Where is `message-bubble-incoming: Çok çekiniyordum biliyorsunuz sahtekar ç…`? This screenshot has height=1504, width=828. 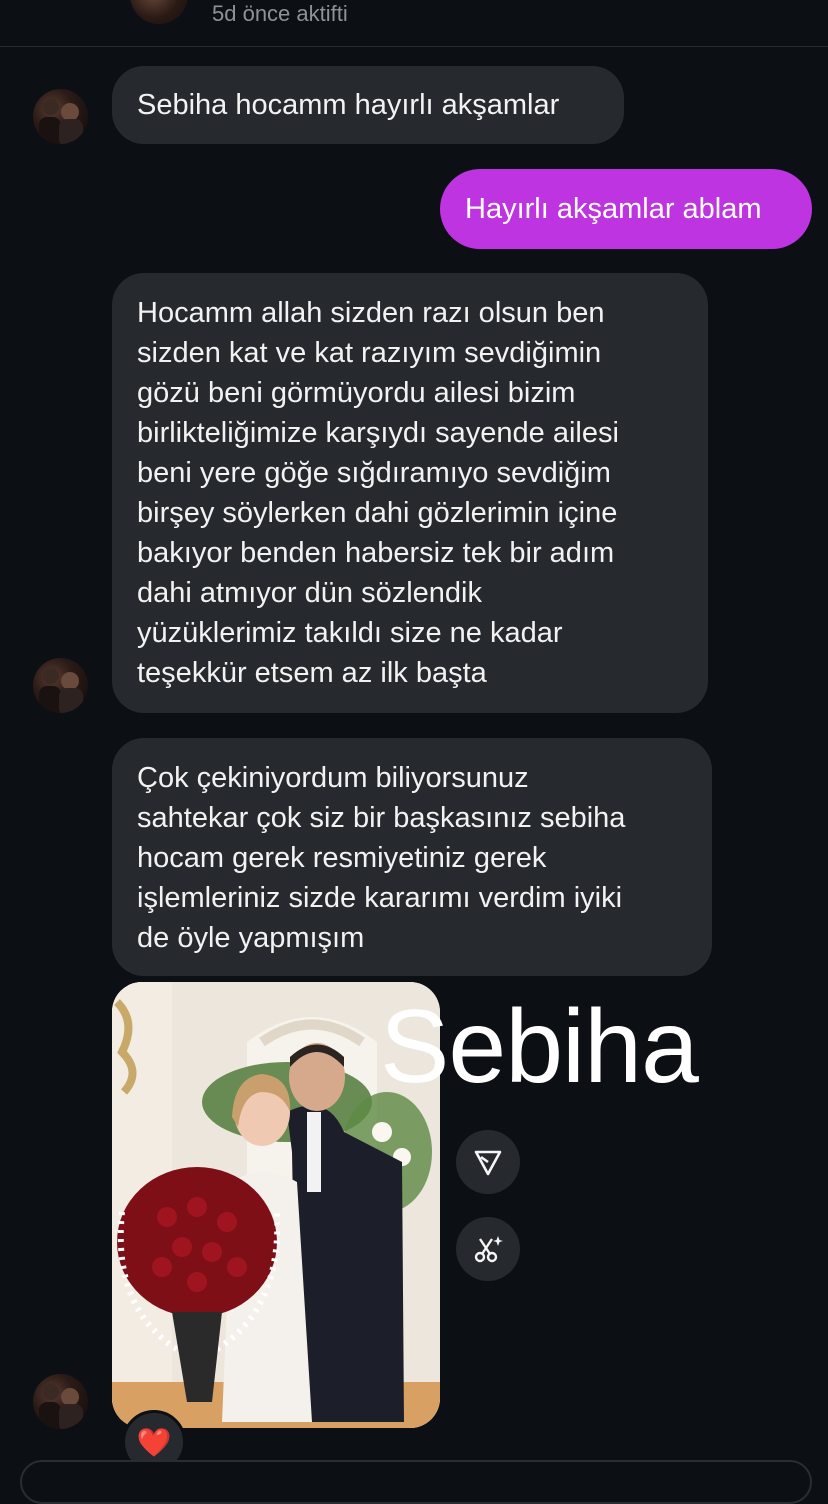 message-bubble-incoming: Çok çekiniyordum biliyorsunuz sahtekar ç… is located at coordinates (412, 857).